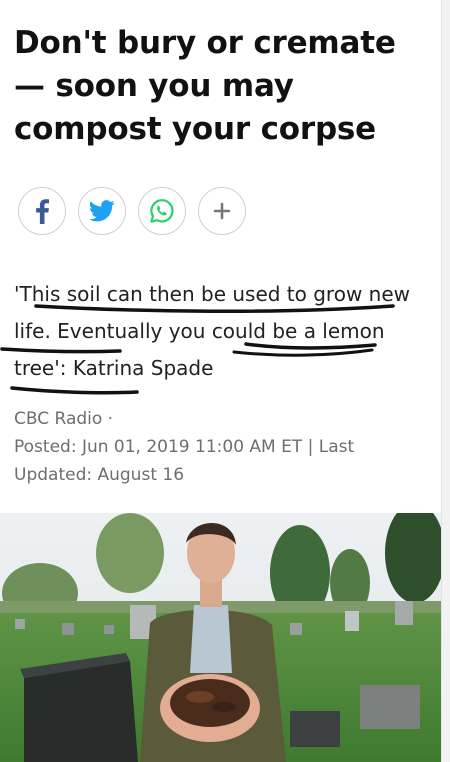 This screenshot has width=450, height=762. Describe the element at coordinates (445, 381) in the screenshot. I see `page-scroll-edge` at that location.